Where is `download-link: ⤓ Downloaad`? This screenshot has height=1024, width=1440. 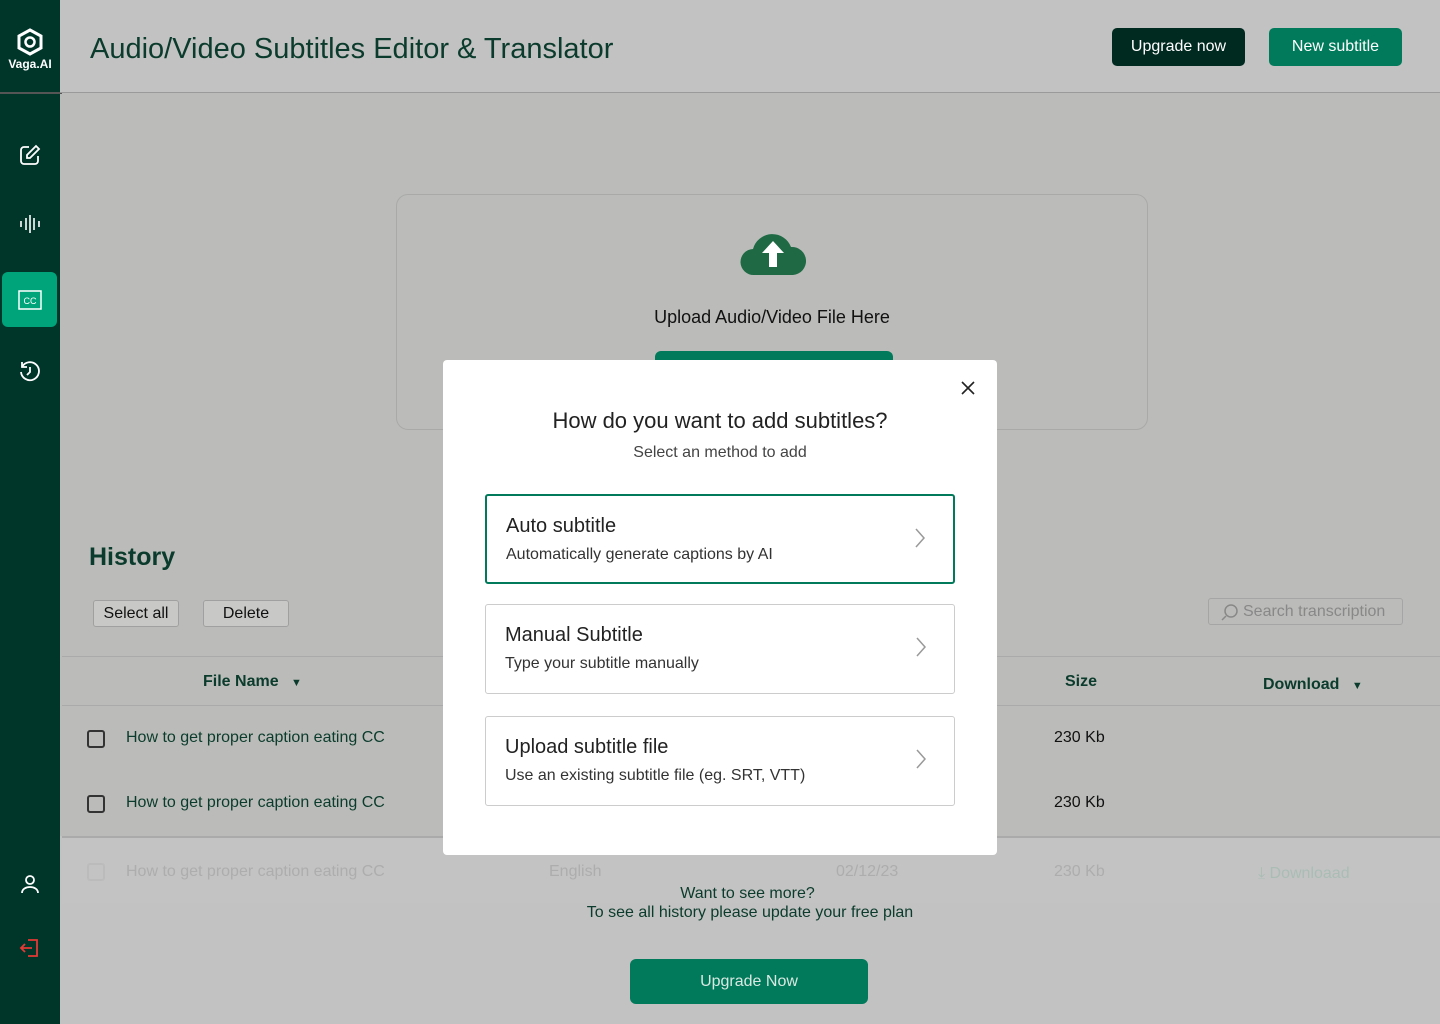
download-link: ⤓ Downloaad is located at coordinates (1304, 873).